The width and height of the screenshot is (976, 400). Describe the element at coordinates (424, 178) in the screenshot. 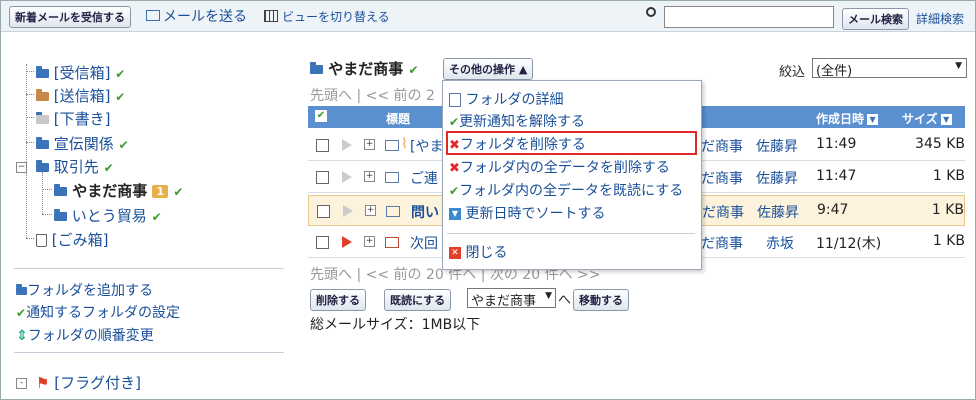

I see `row-subject: ご連` at that location.